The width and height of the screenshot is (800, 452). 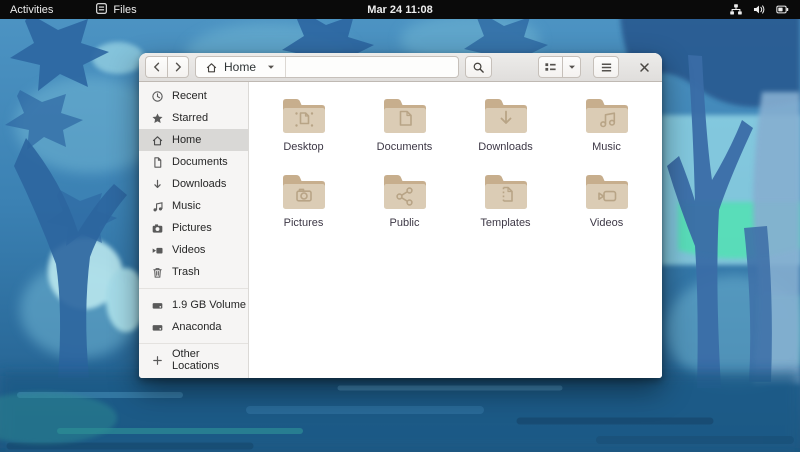 I want to click on network-wired-icon, so click(x=736, y=9).